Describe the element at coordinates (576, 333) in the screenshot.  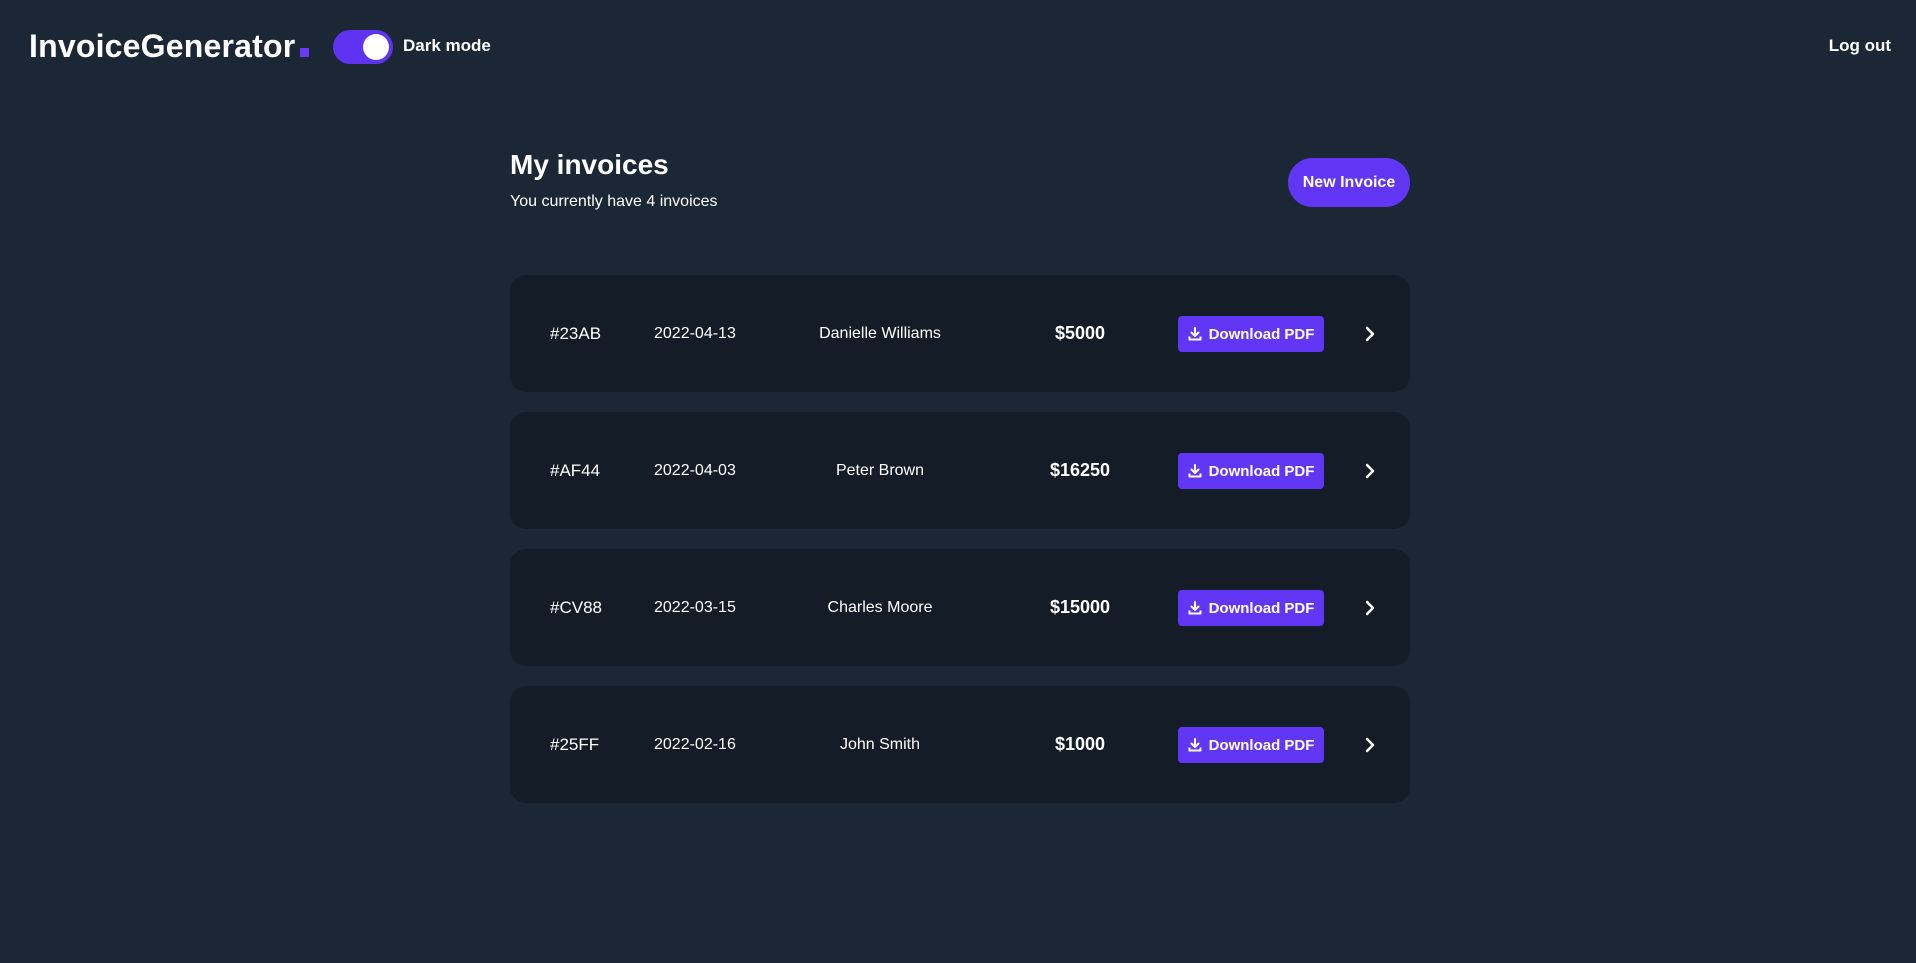
I see `invoice-id: #23AB` at that location.